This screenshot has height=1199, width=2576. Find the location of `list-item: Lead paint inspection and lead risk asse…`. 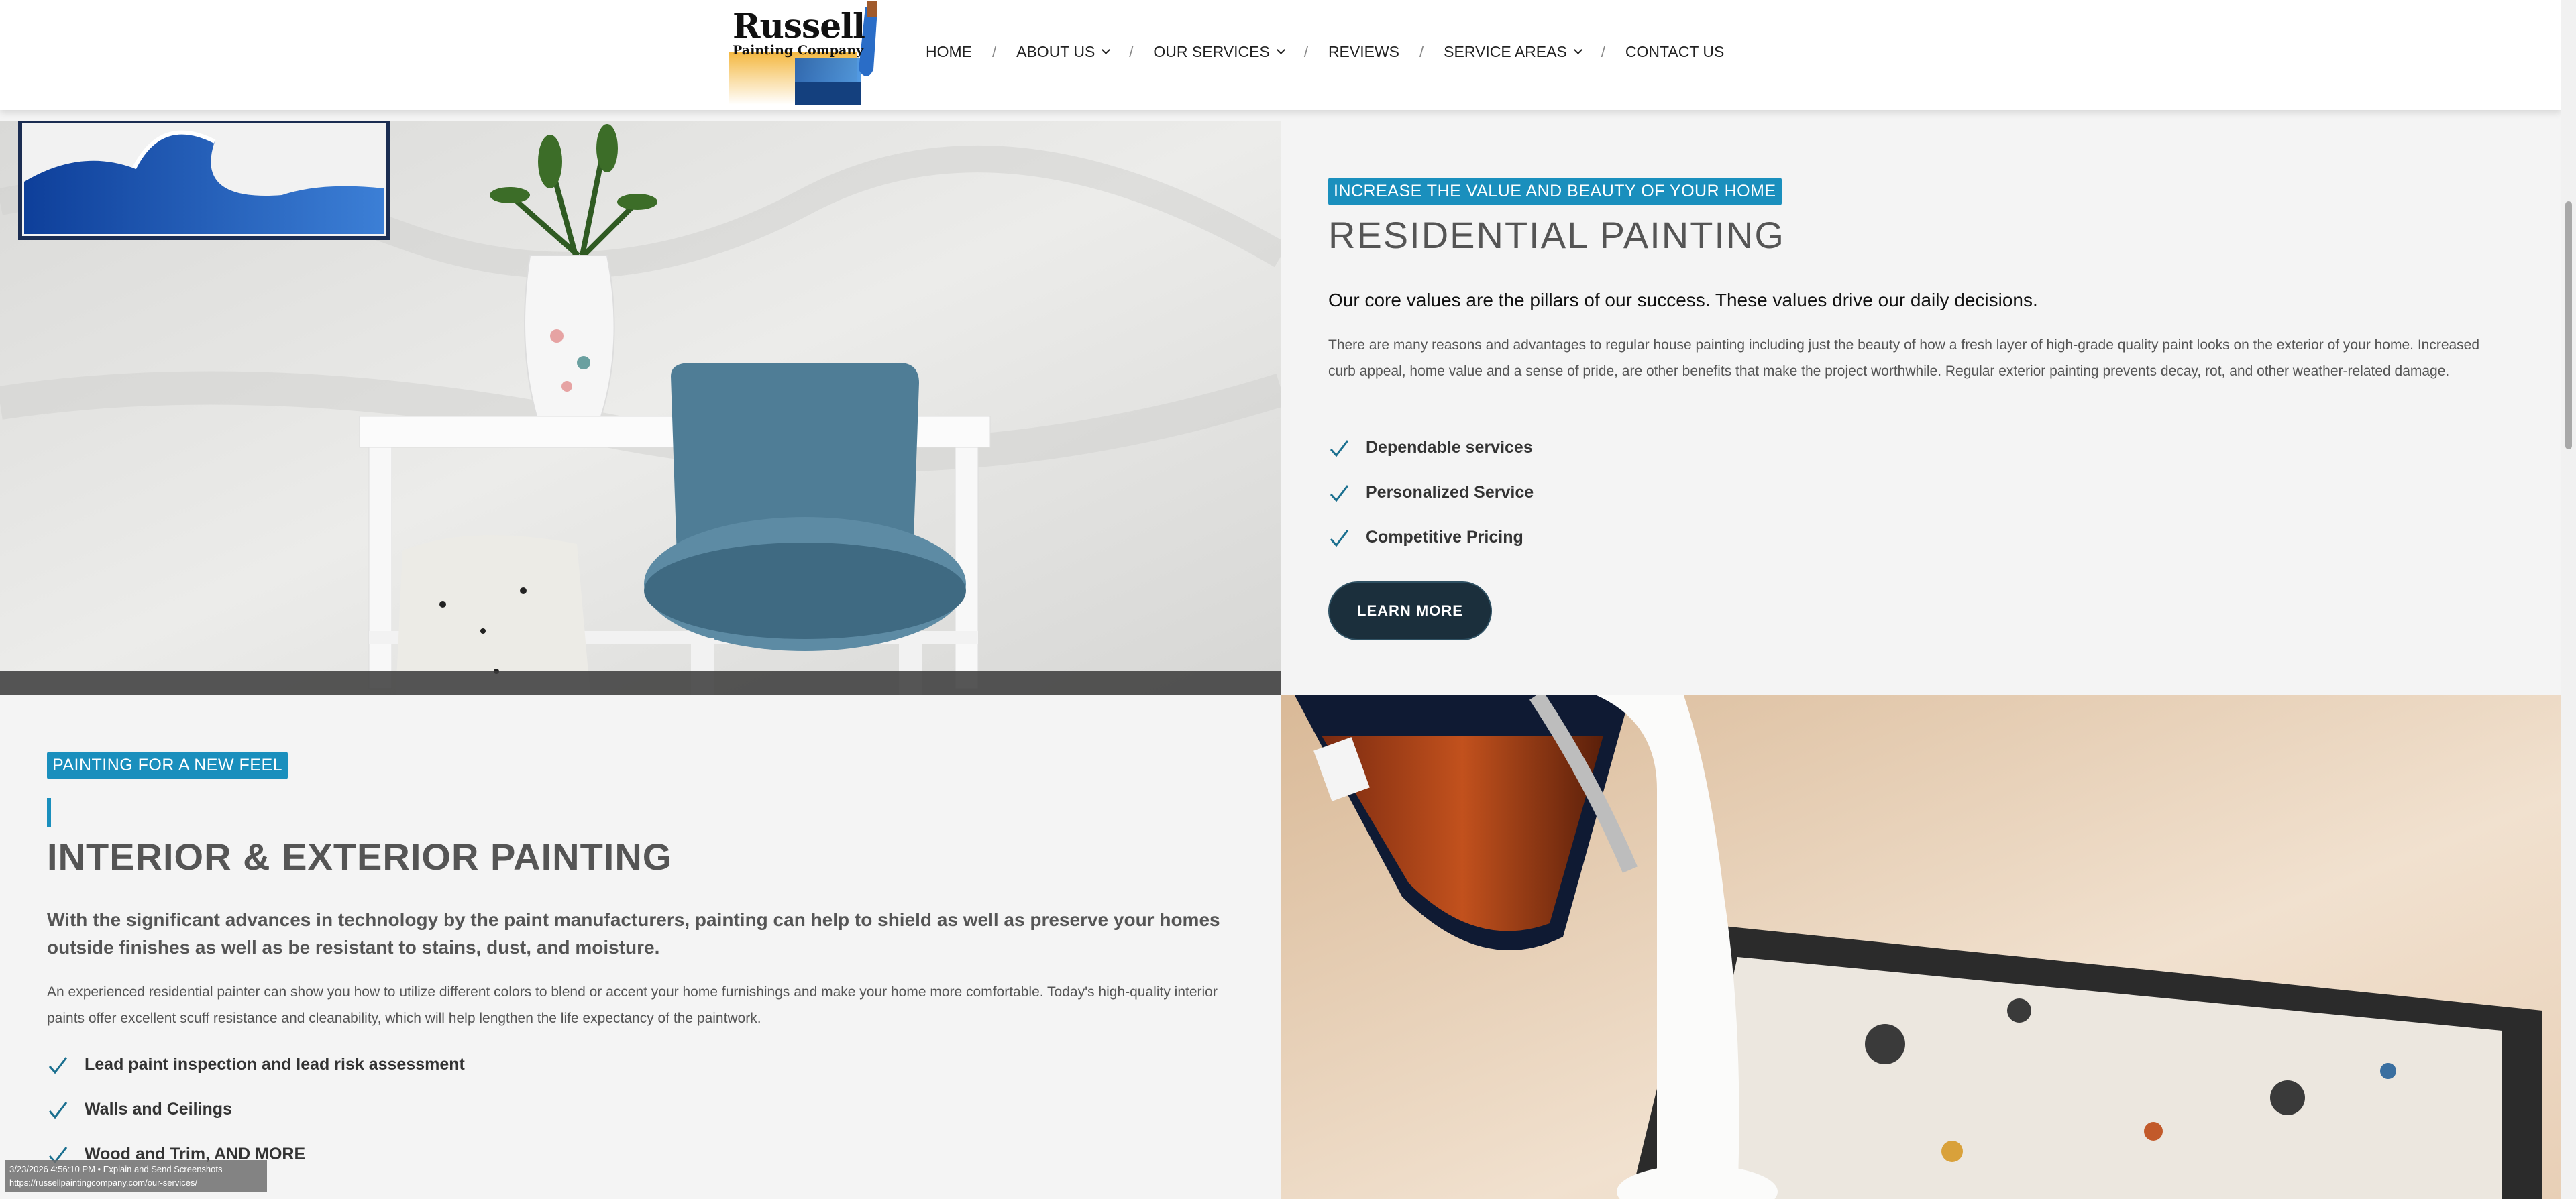

list-item: Lead paint inspection and lead risk asse… is located at coordinates (256, 1064).